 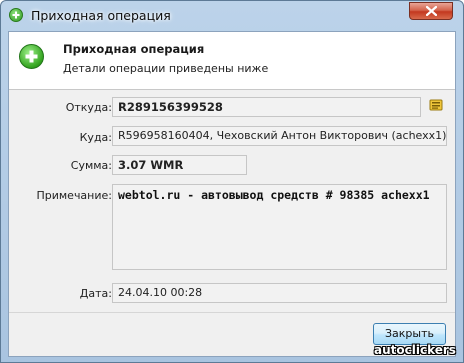 I want to click on close-icon, so click(x=431, y=11).